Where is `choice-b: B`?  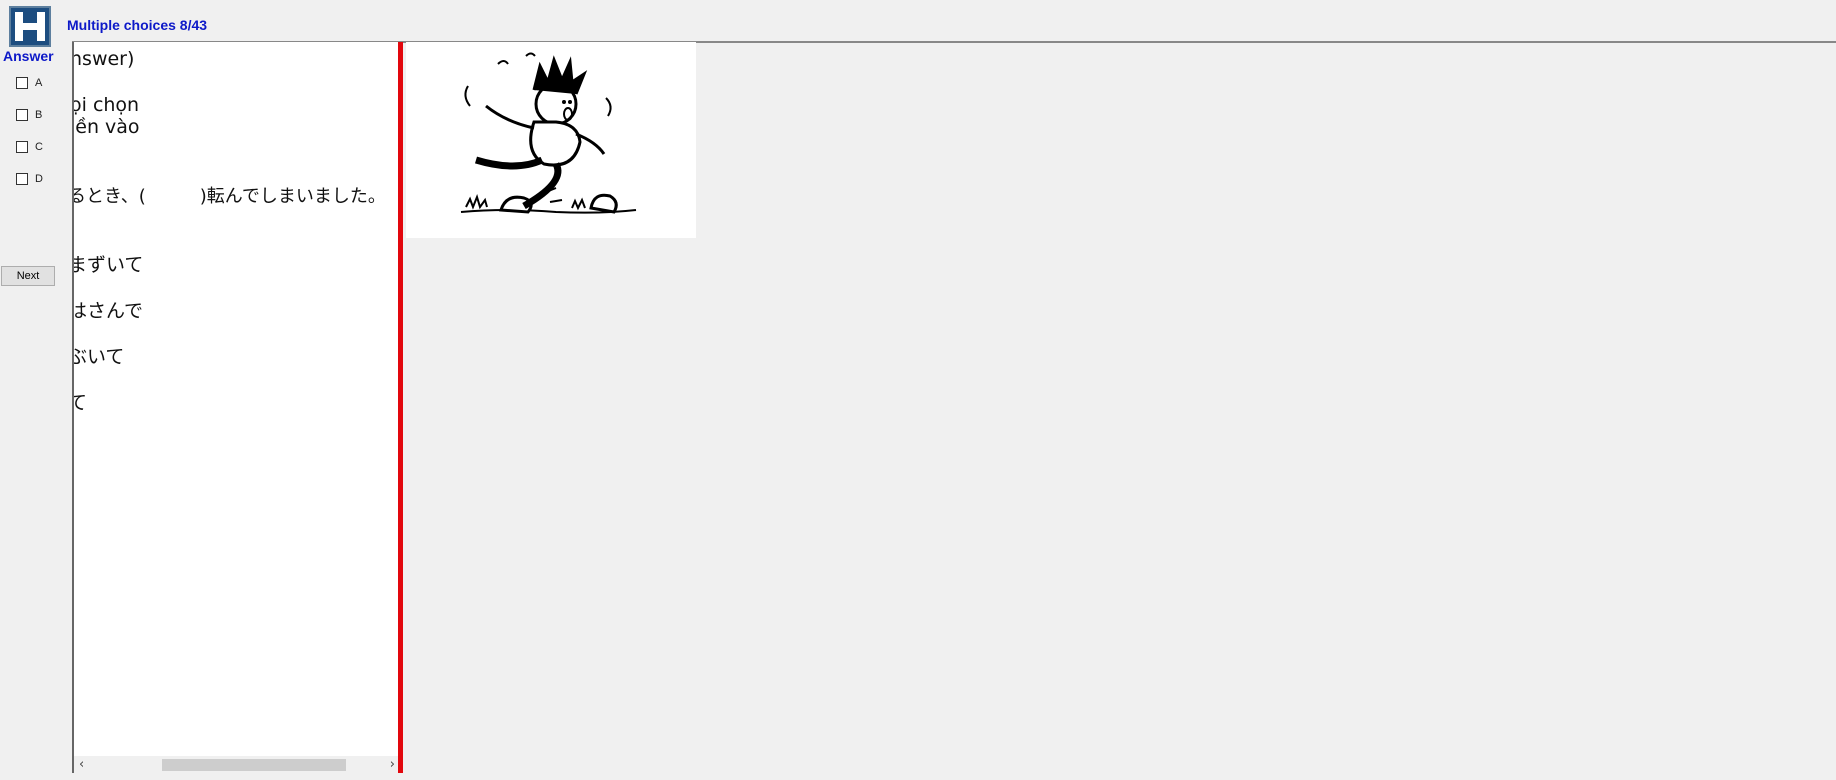
choice-b: B is located at coordinates (29, 115).